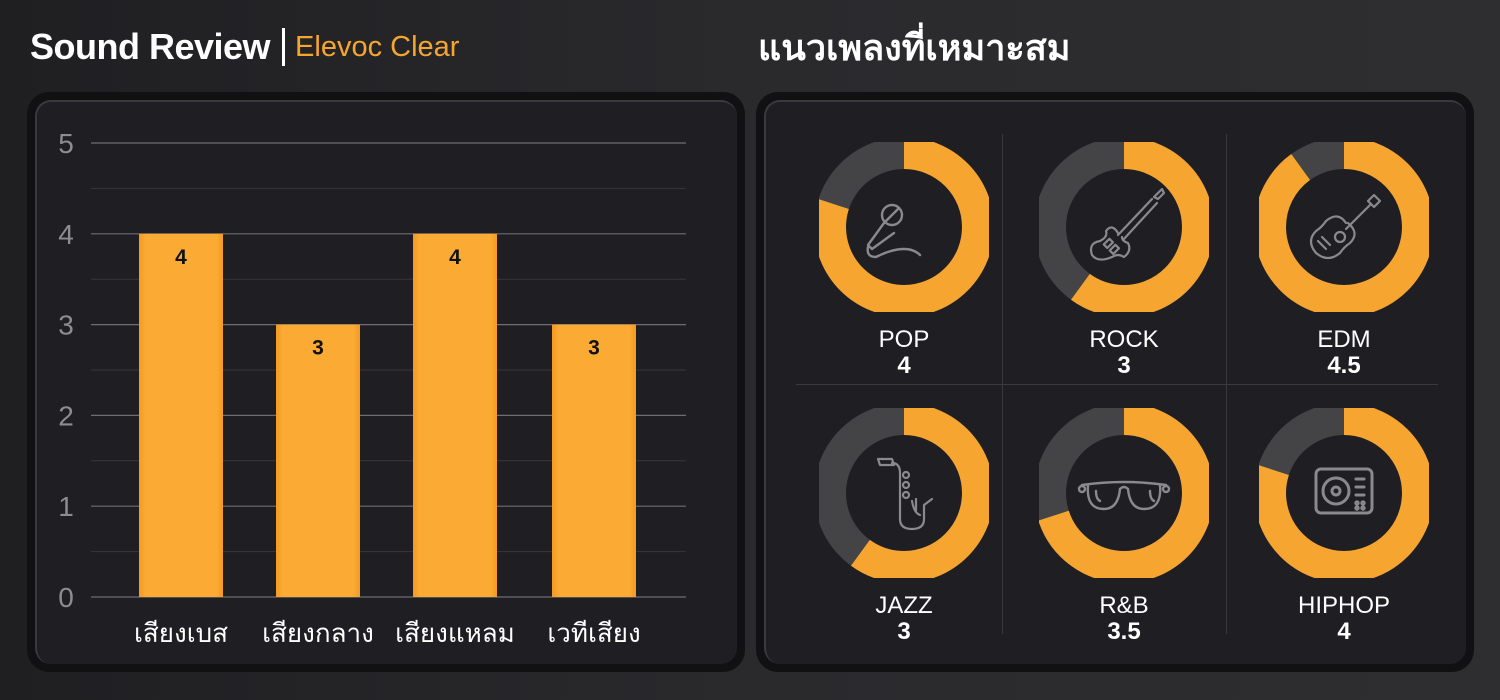 Image resolution: width=1500 pixels, height=700 pixels. Describe the element at coordinates (914, 47) in the screenshot. I see `genre-section-title: แนวเพลงที่เหมาะสม` at that location.